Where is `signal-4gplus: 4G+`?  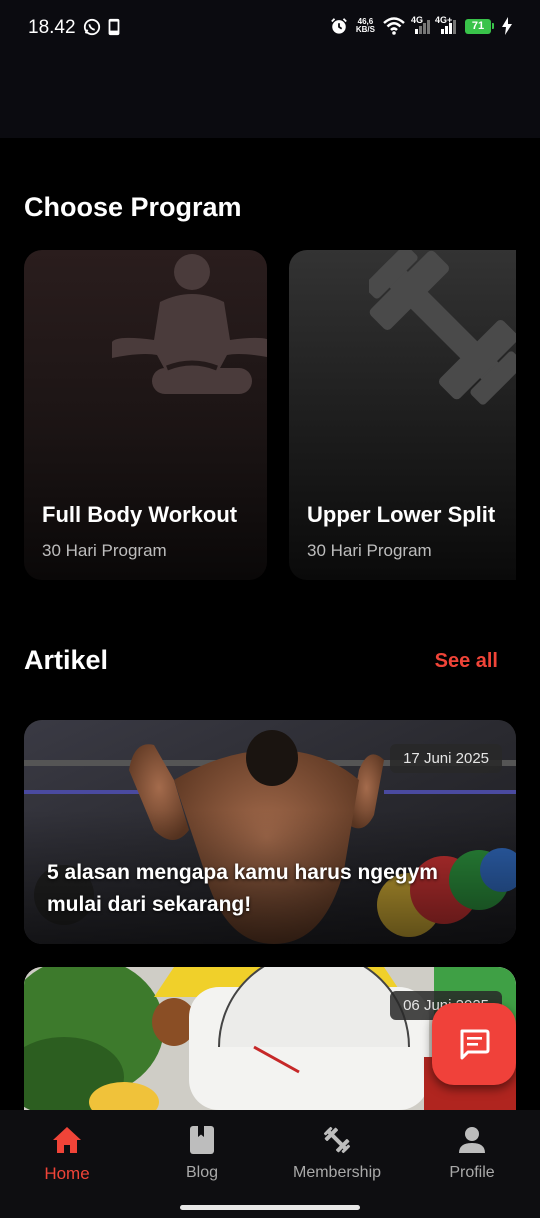
signal-4gplus: 4G+ is located at coordinates (446, 24).